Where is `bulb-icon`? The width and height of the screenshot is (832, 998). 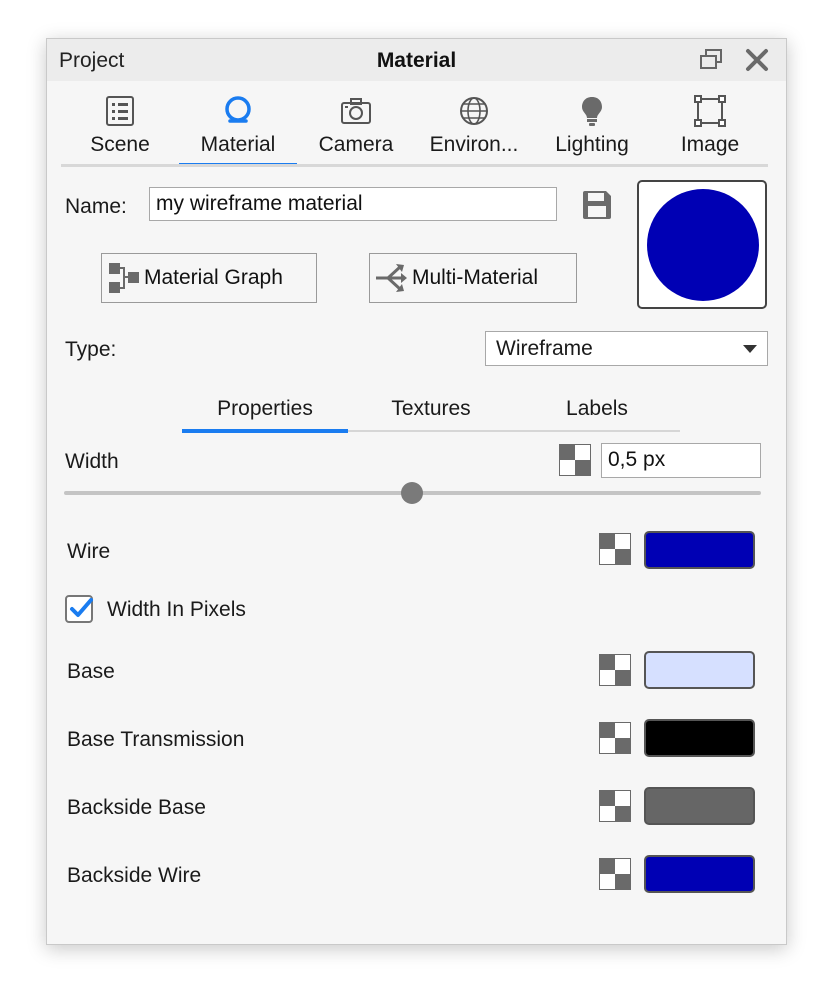
bulb-icon is located at coordinates (592, 111).